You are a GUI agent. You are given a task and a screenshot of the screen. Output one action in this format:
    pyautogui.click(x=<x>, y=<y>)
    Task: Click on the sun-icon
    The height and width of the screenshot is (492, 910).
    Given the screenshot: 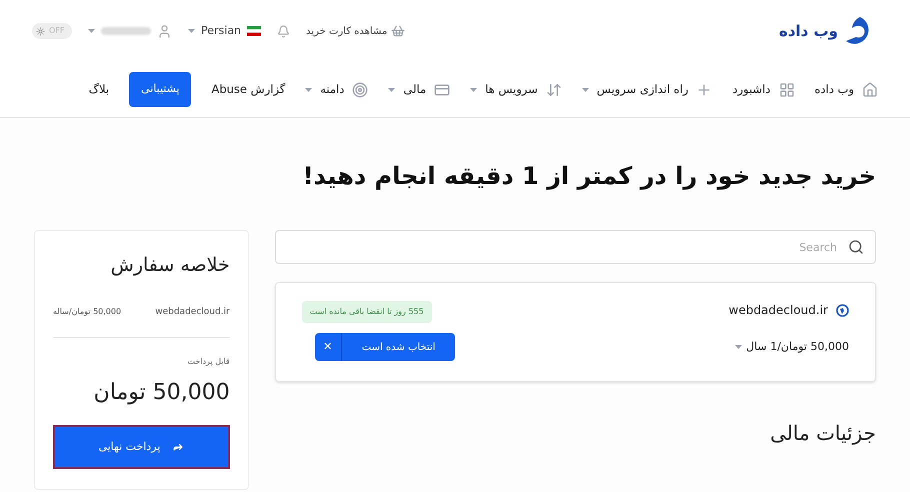 What is the action you would take?
    pyautogui.click(x=40, y=31)
    